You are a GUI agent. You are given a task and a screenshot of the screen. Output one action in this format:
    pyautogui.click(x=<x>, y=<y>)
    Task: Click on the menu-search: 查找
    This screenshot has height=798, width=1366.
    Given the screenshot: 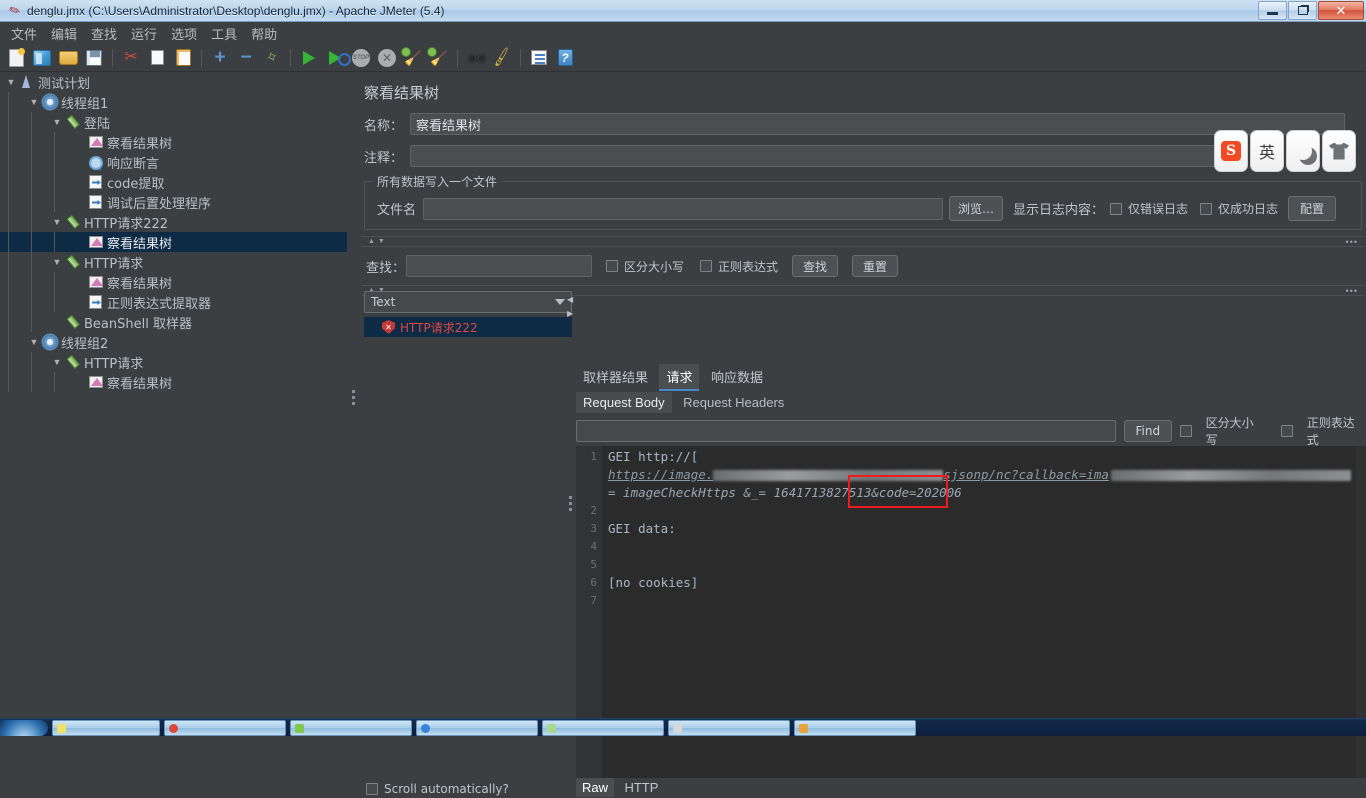 What is the action you would take?
    pyautogui.click(x=104, y=33)
    